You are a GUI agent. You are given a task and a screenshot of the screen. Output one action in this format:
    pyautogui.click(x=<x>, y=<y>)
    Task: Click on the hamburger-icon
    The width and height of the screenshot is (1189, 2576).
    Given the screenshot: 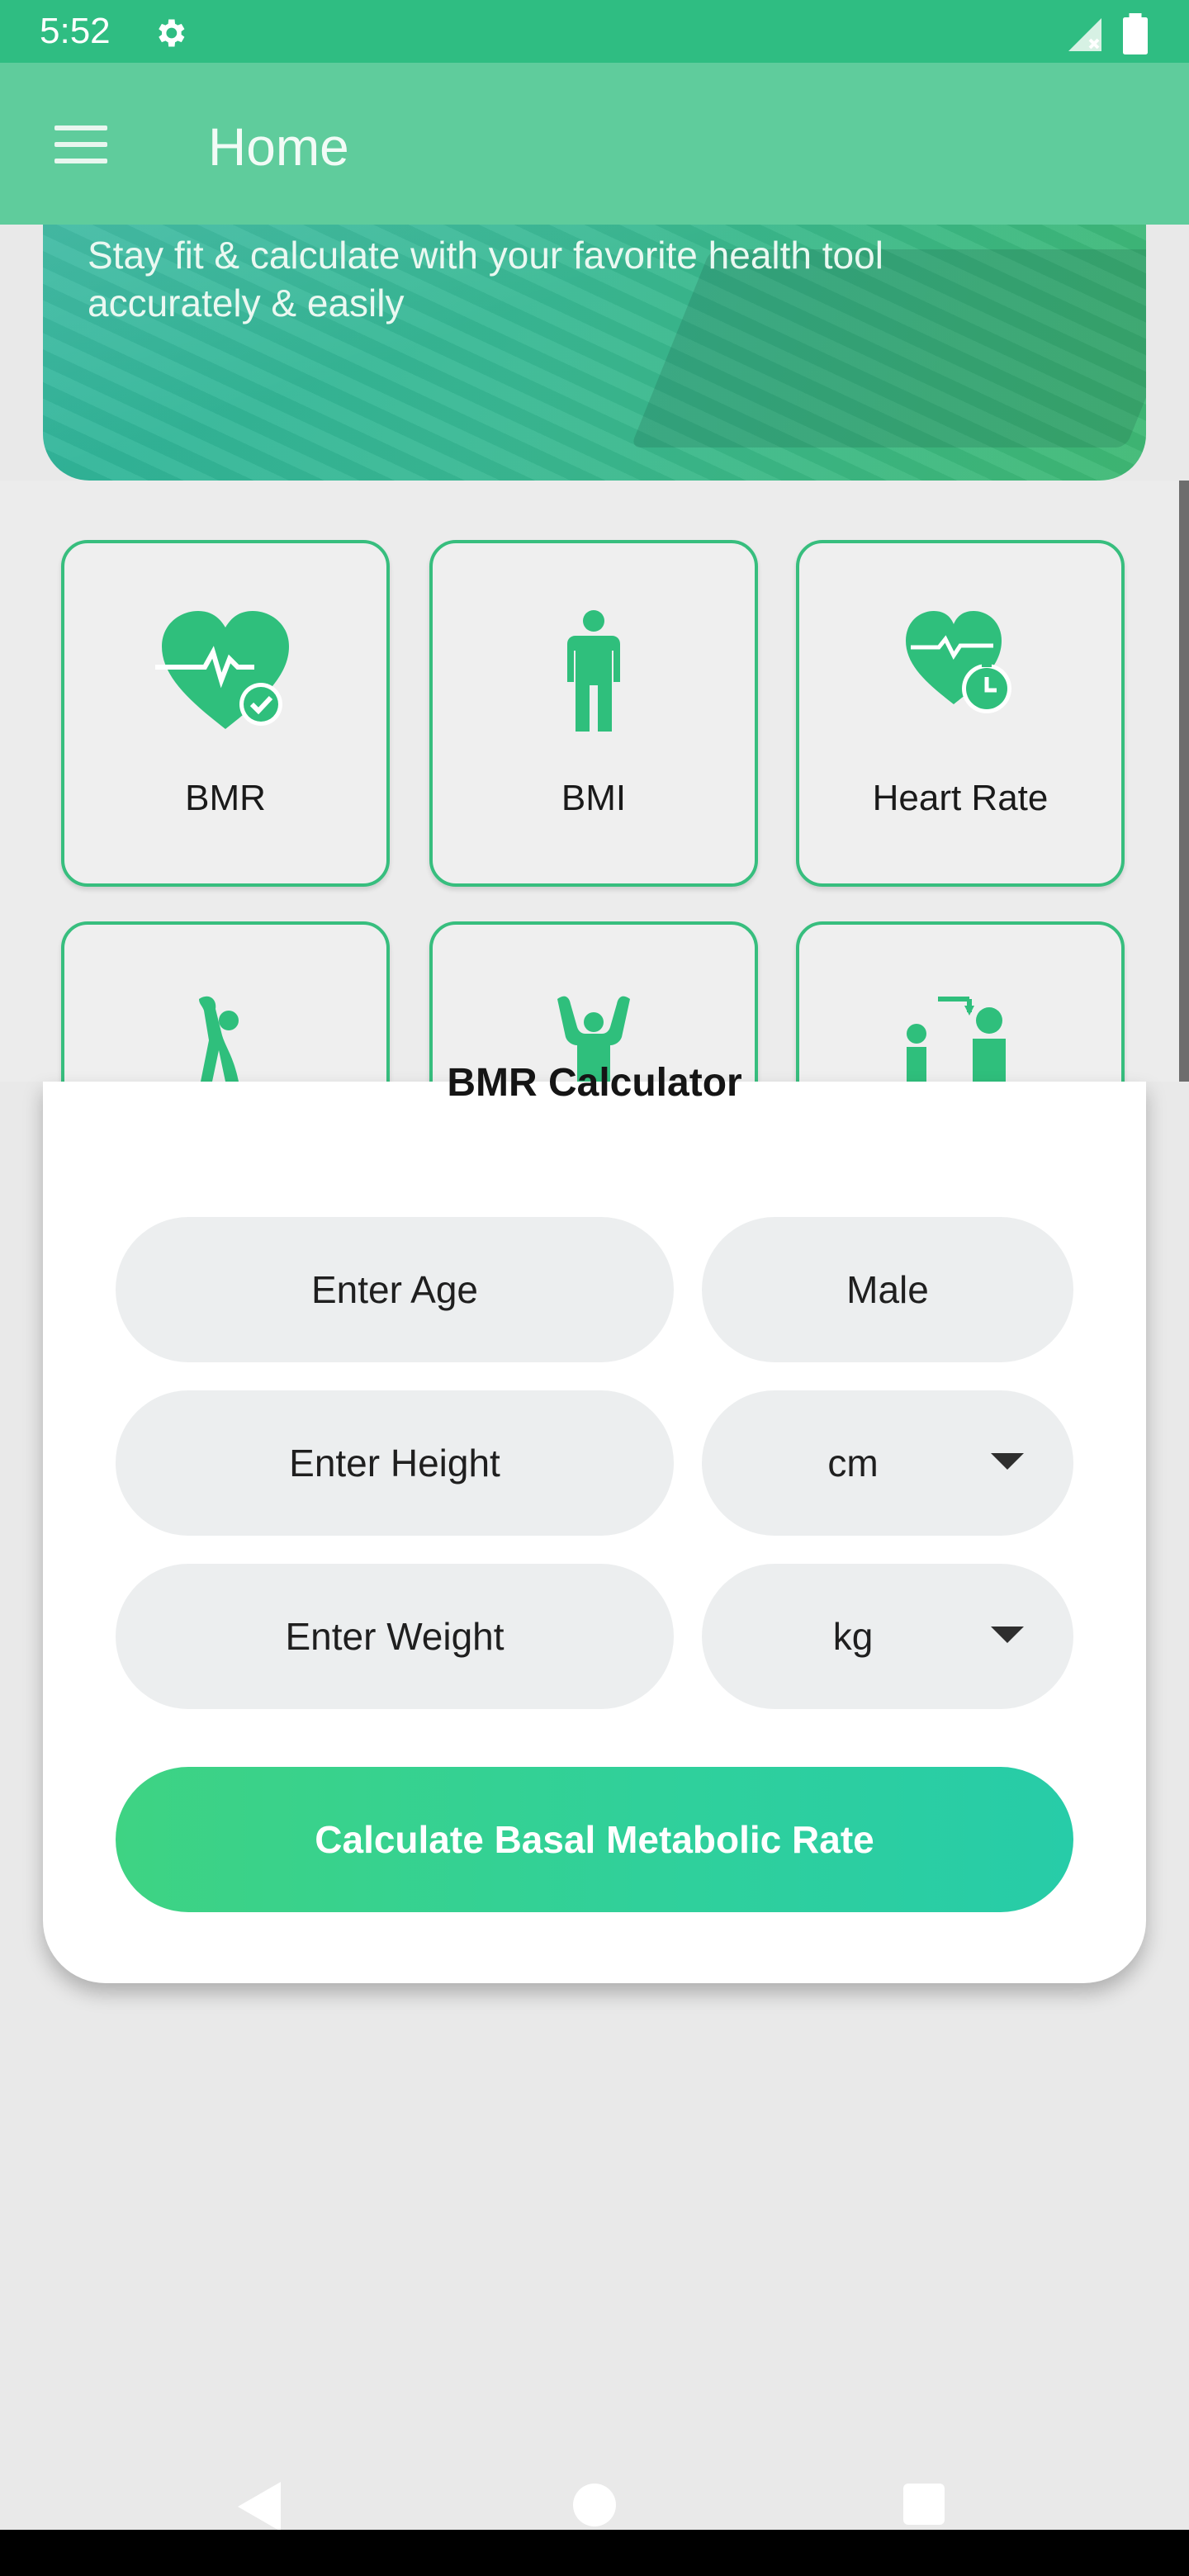 What is the action you would take?
    pyautogui.click(x=80, y=144)
    